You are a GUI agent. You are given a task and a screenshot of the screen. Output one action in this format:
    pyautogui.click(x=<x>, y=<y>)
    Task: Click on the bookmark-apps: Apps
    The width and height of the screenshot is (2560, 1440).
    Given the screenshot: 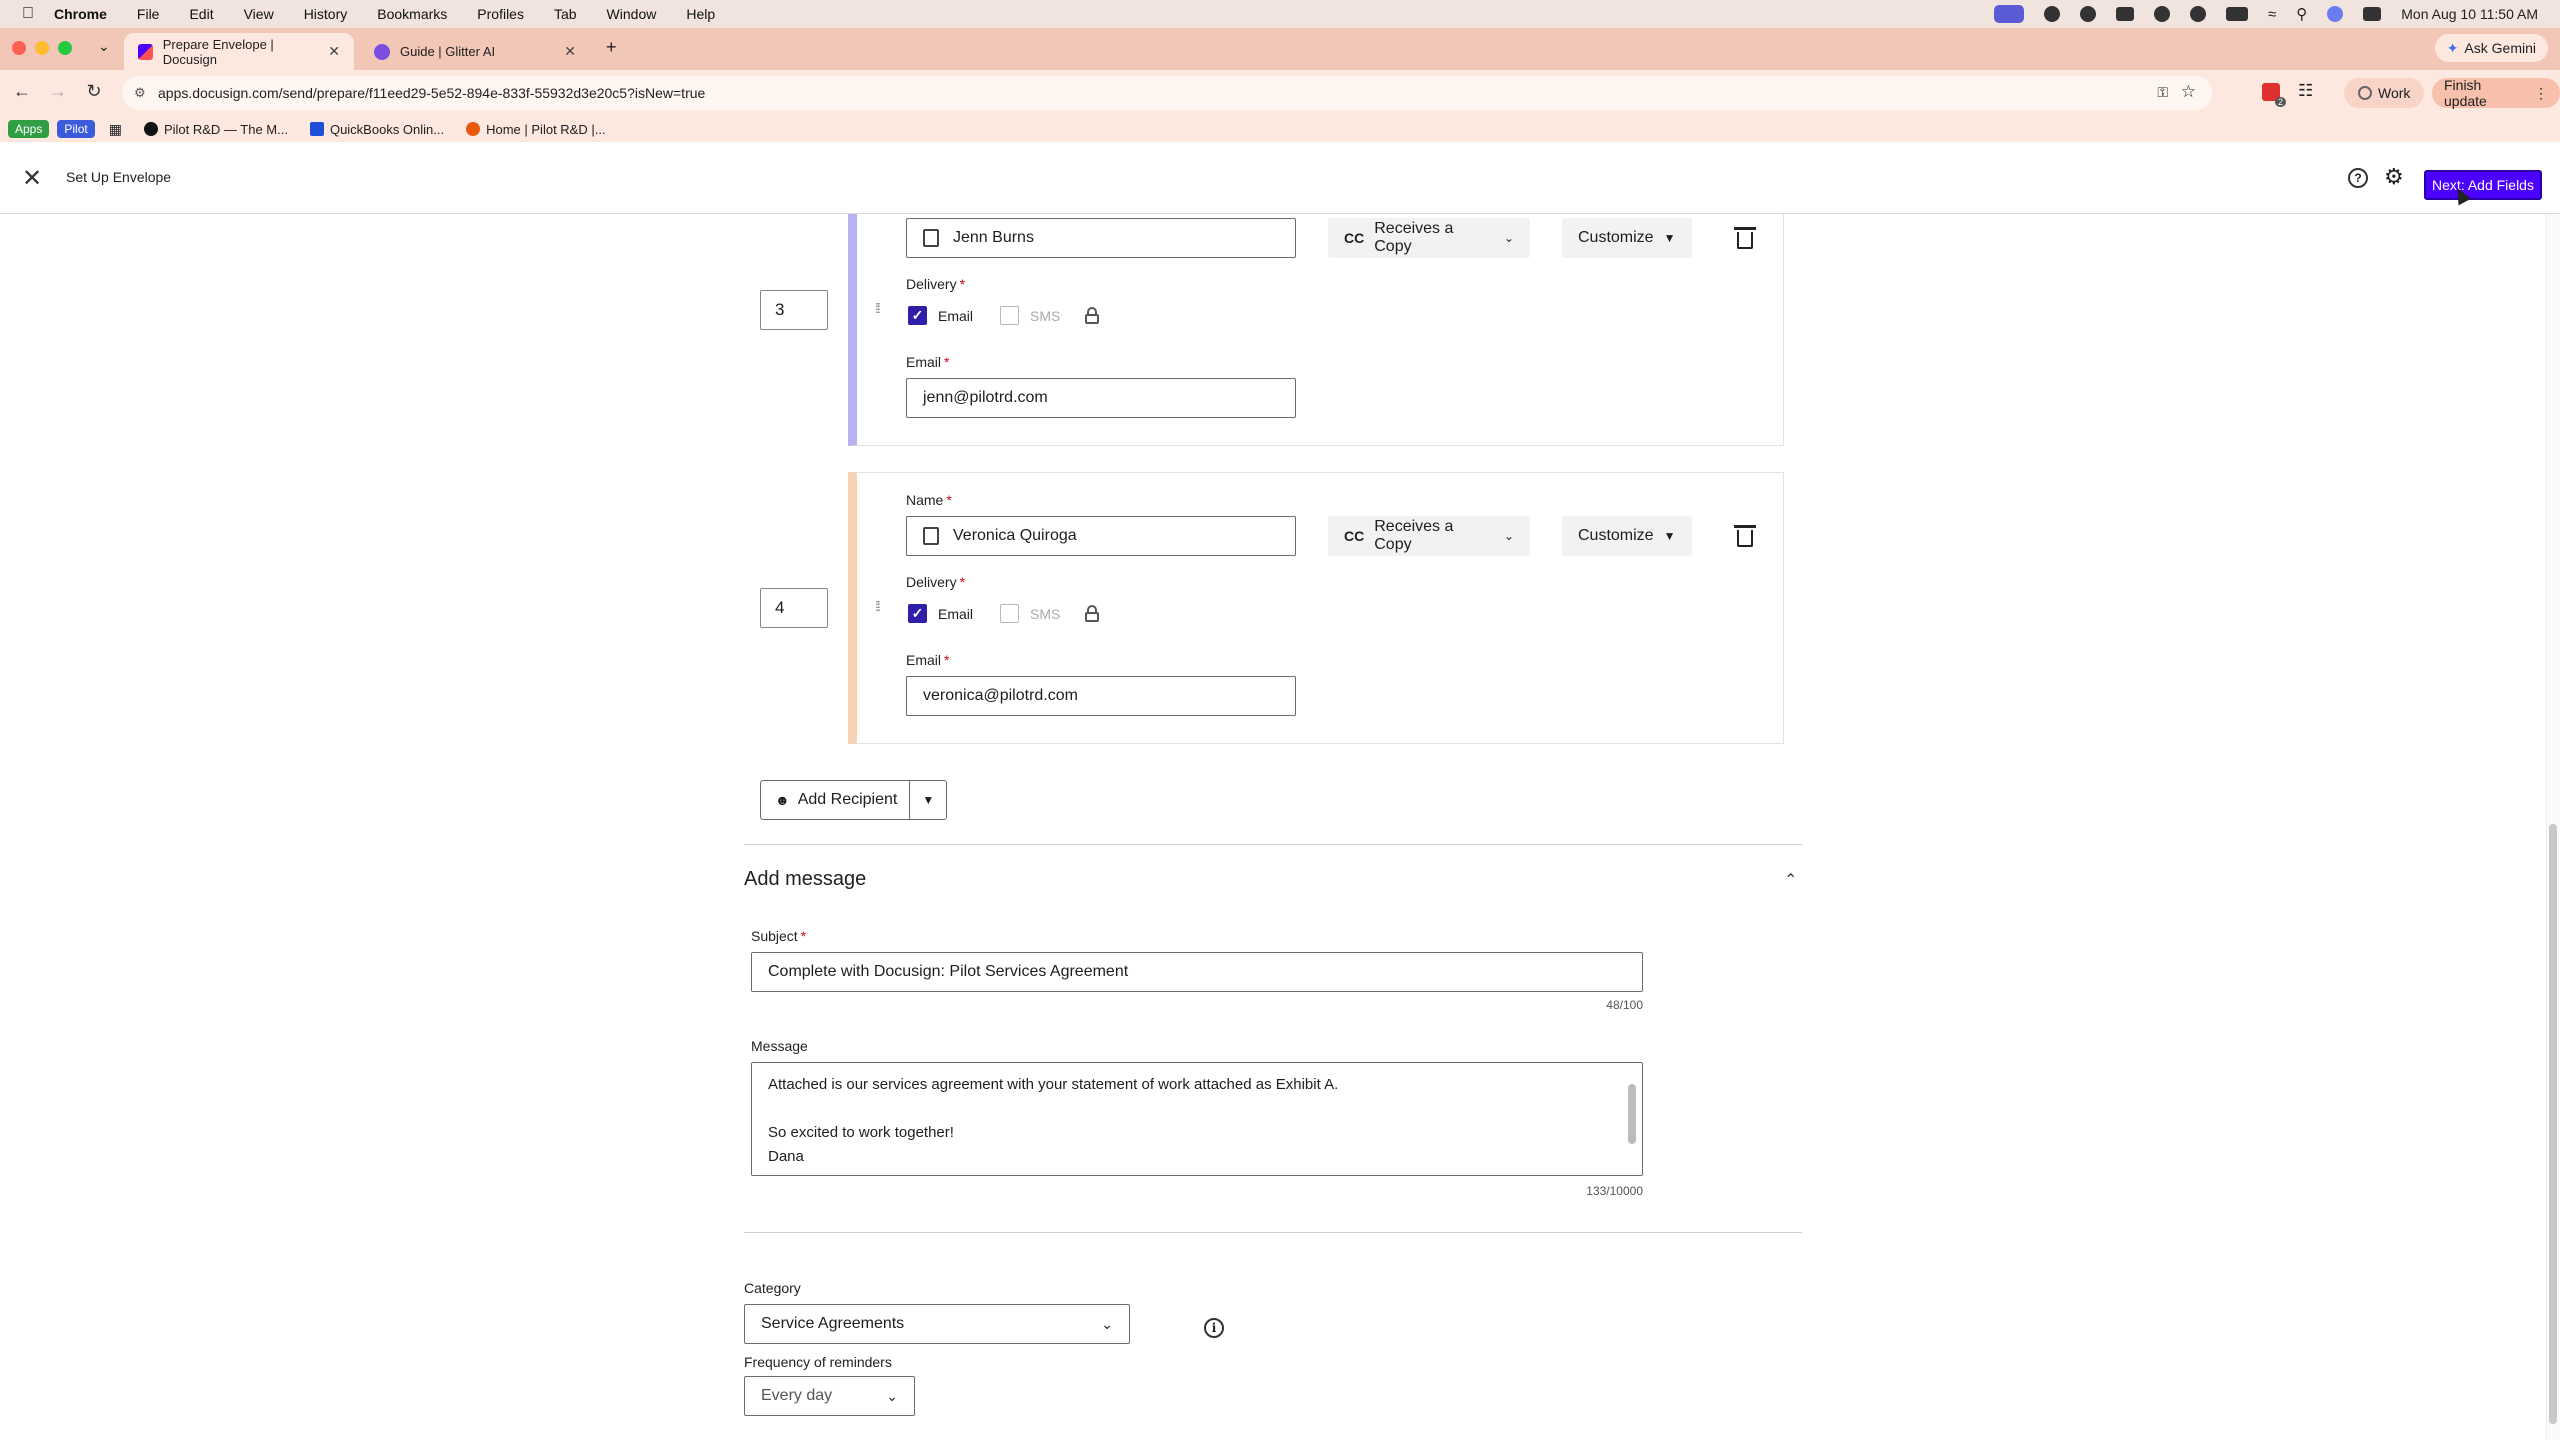 What is the action you would take?
    pyautogui.click(x=29, y=129)
    